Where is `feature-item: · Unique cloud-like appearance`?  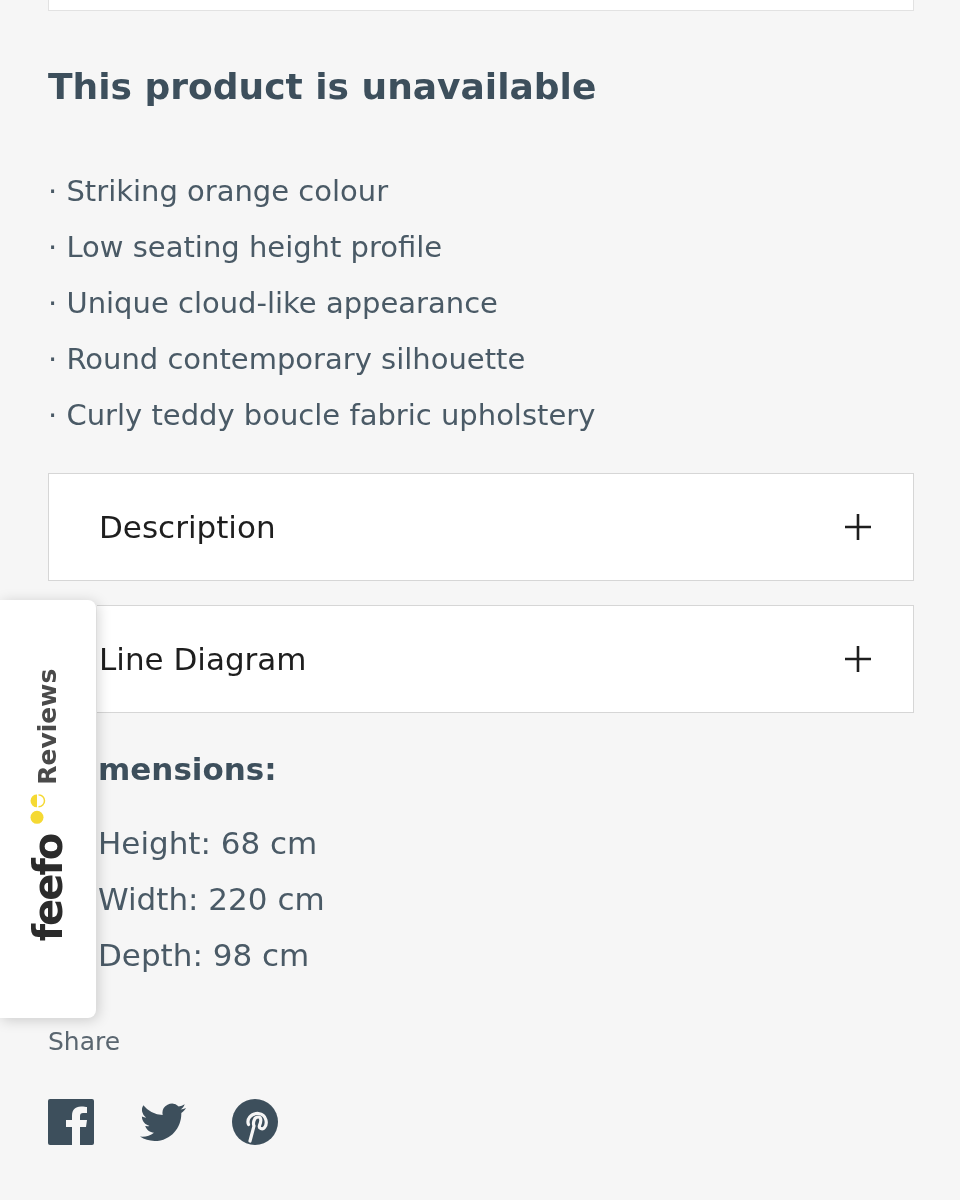 feature-item: · Unique cloud-like appearance is located at coordinates (273, 303).